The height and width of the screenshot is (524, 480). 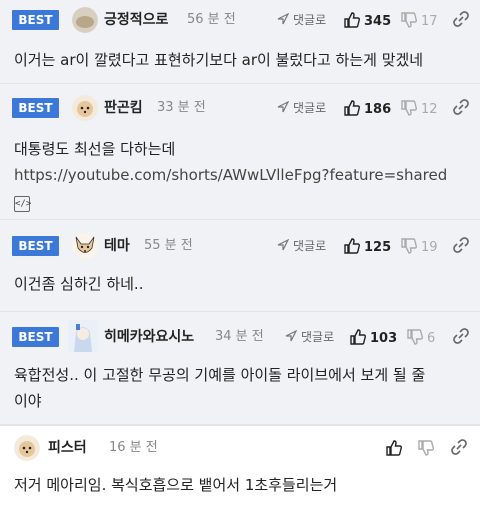 I want to click on nickname: 히메카와요시노, so click(x=149, y=337).